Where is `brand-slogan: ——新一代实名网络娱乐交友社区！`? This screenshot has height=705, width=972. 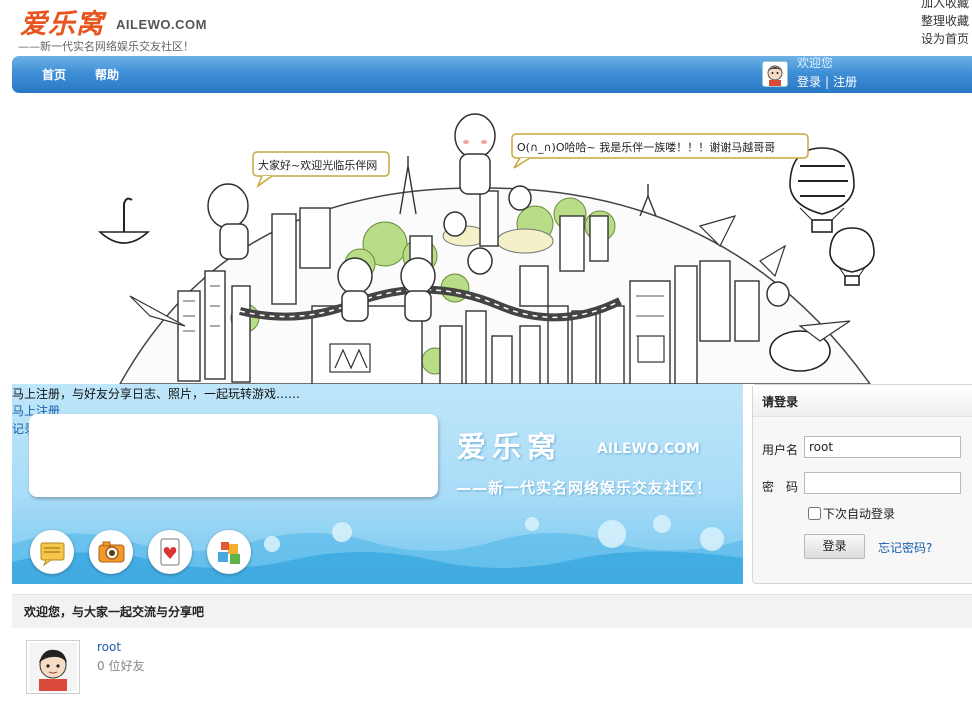 brand-slogan: ——新一代实名网络娱乐交友社区！ is located at coordinates (584, 488).